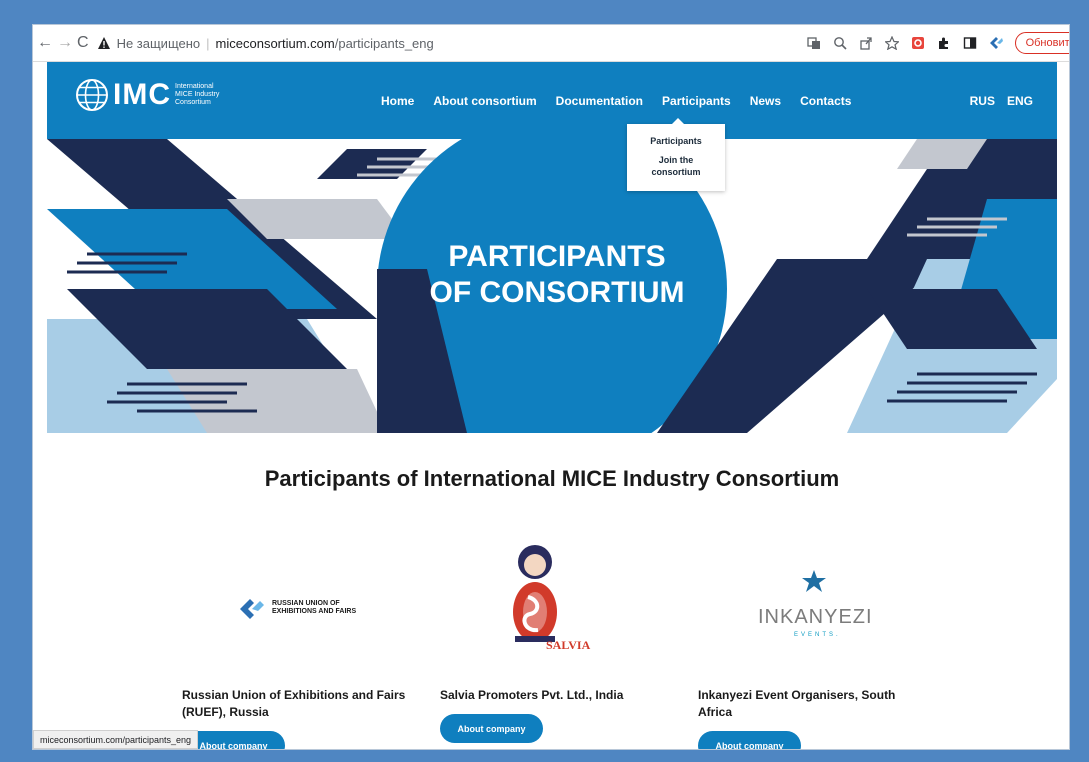  I want to click on url-path: /participants_eng, so click(384, 43).